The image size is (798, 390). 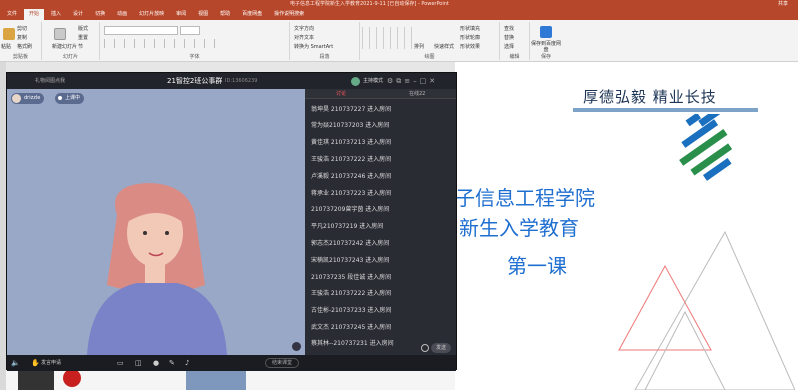 I want to click on slide-title-line3: 第一课, so click(x=537, y=266).